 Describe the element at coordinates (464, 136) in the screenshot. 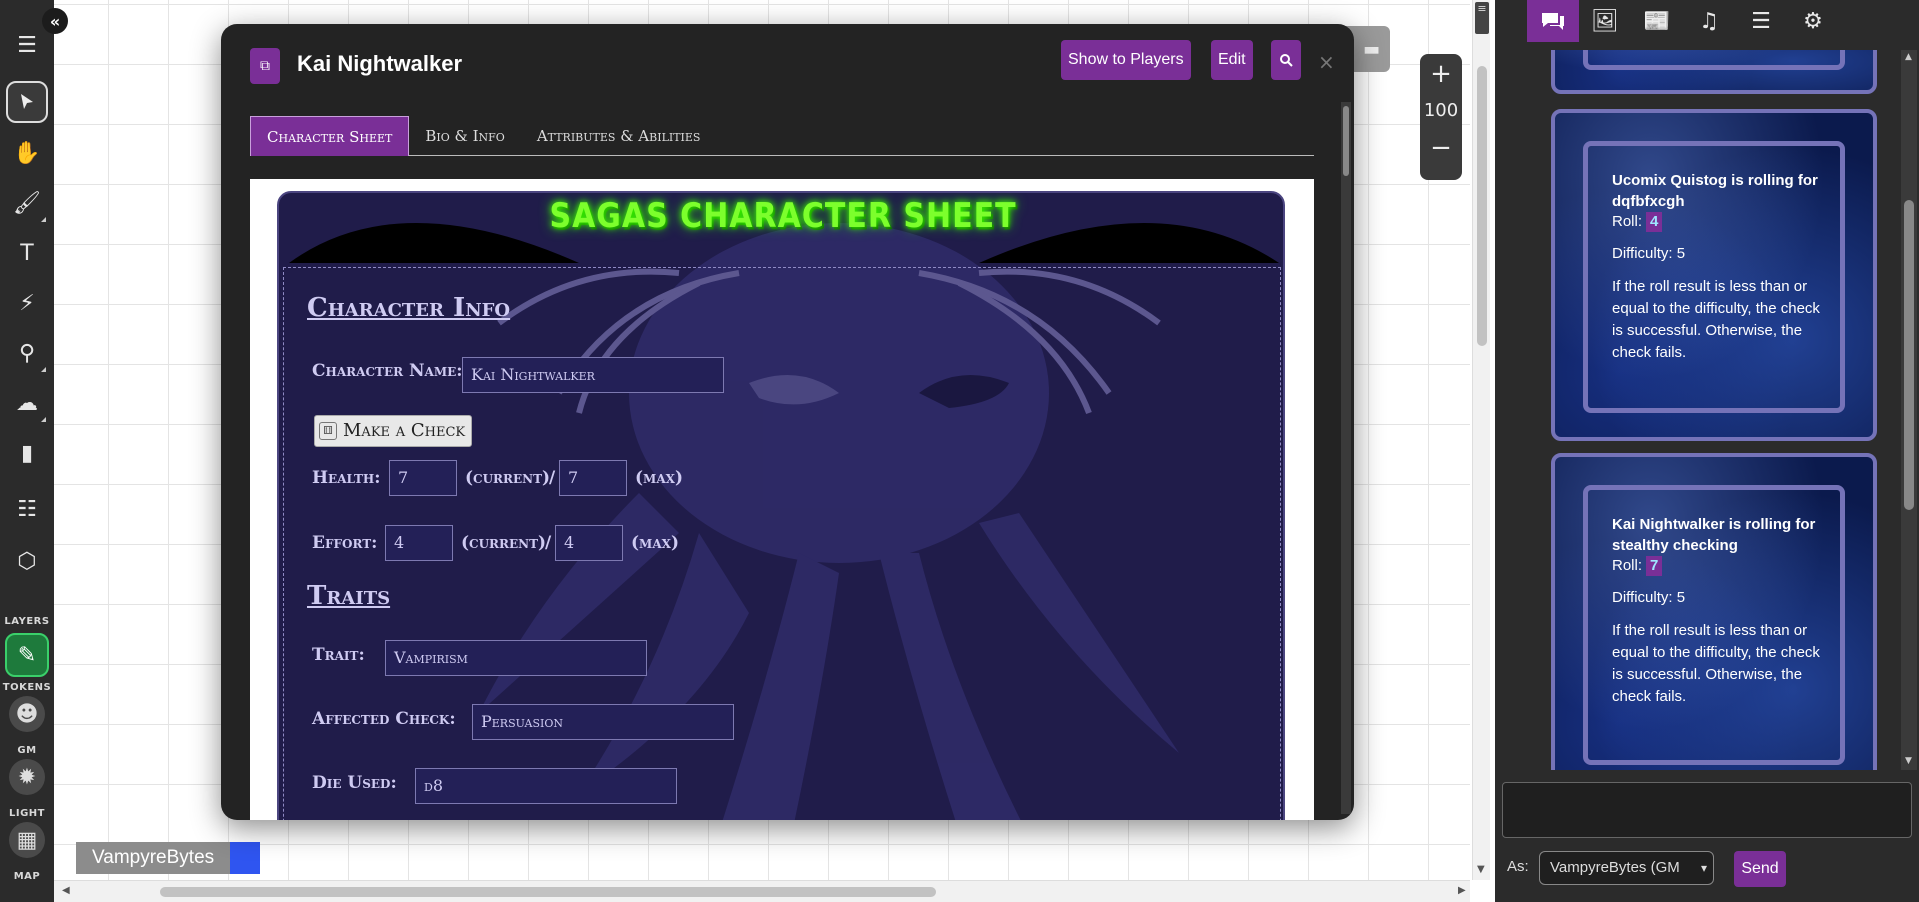

I see `tab-bio-info: Bio & Info` at that location.